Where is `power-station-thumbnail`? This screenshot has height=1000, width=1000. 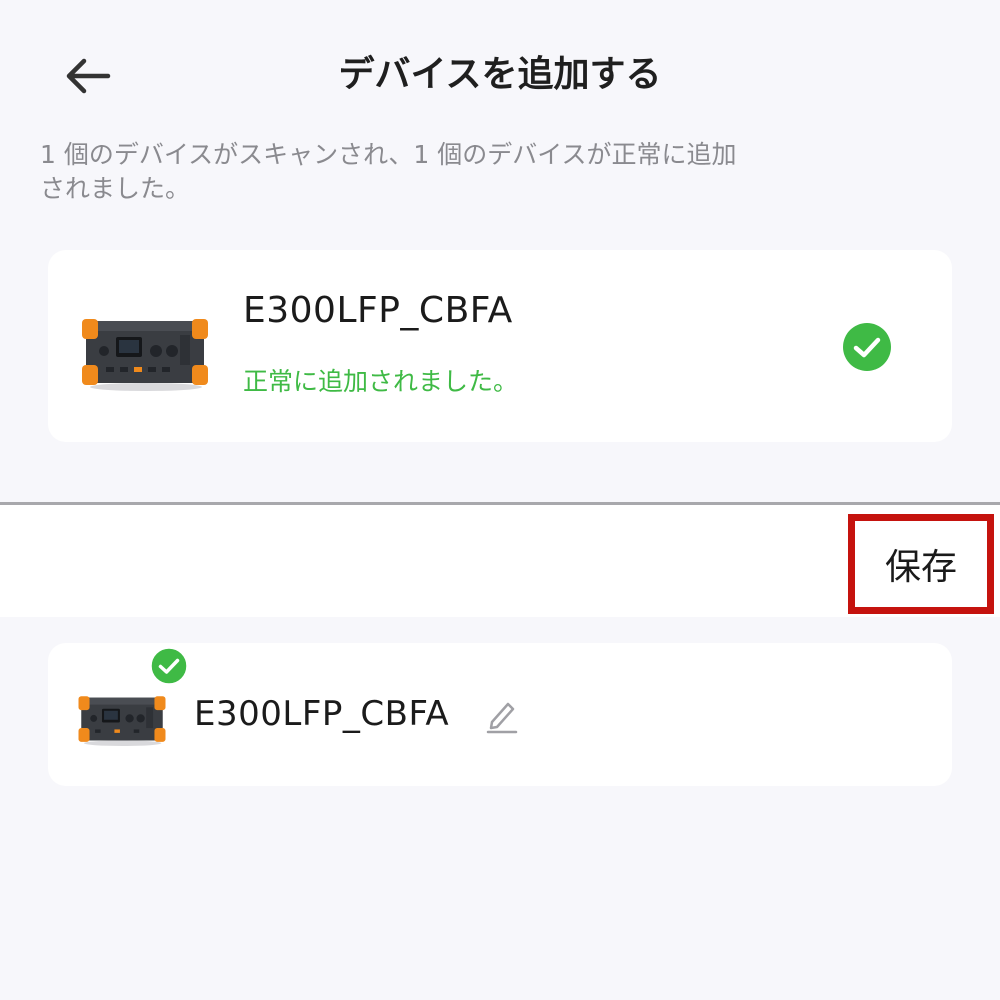
power-station-thumbnail is located at coordinates (122, 721).